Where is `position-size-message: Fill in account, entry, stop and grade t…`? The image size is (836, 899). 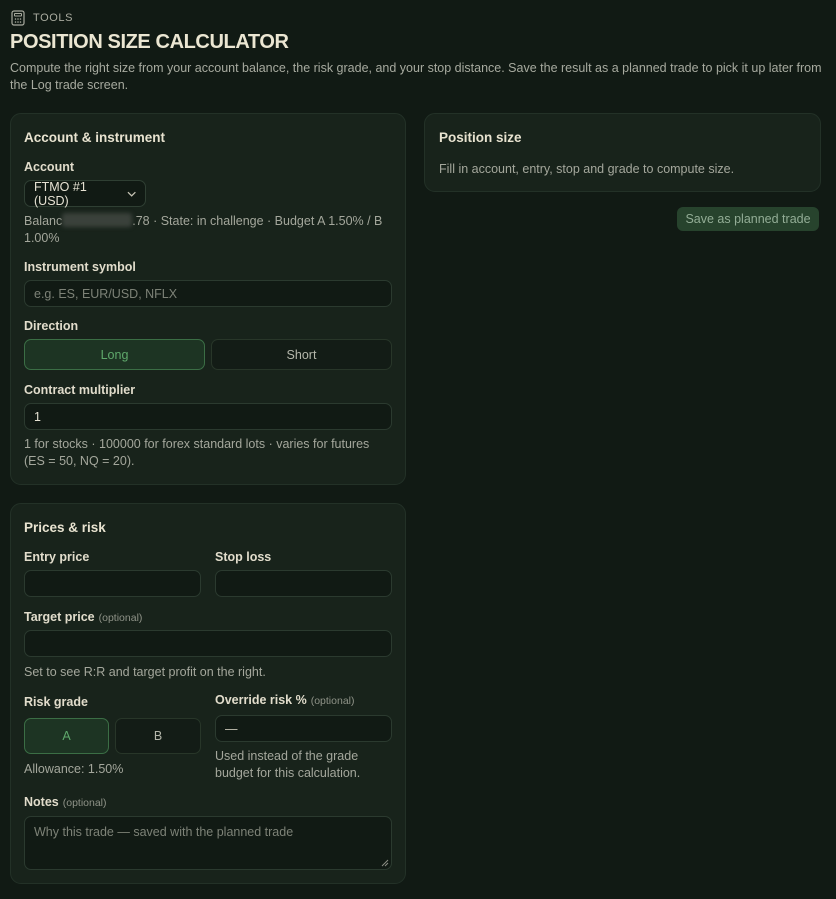 position-size-message: Fill in account, entry, stop and grade t… is located at coordinates (587, 169).